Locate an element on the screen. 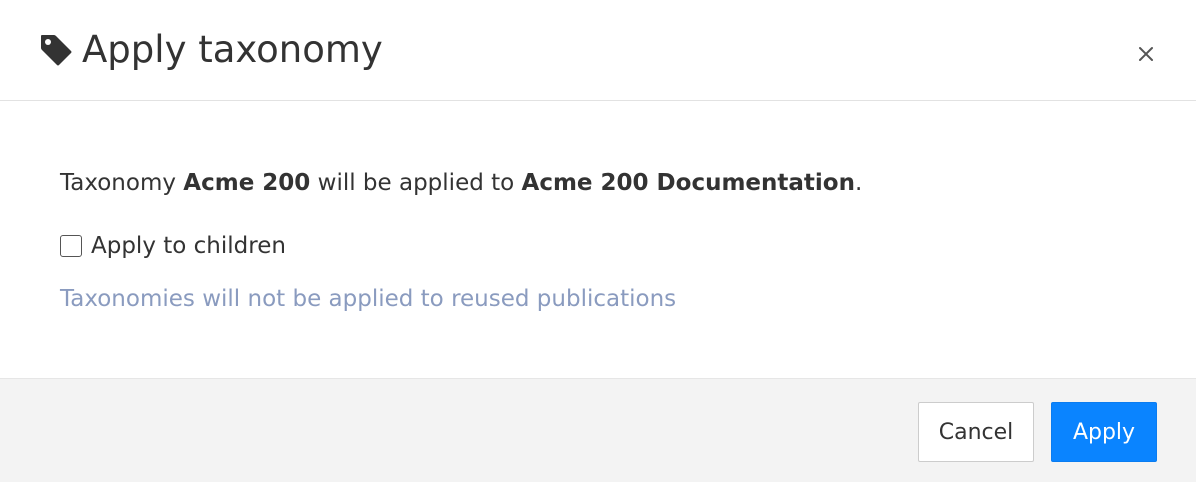 This screenshot has height=482, width=1196. cancel-button: Cancel is located at coordinates (976, 432).